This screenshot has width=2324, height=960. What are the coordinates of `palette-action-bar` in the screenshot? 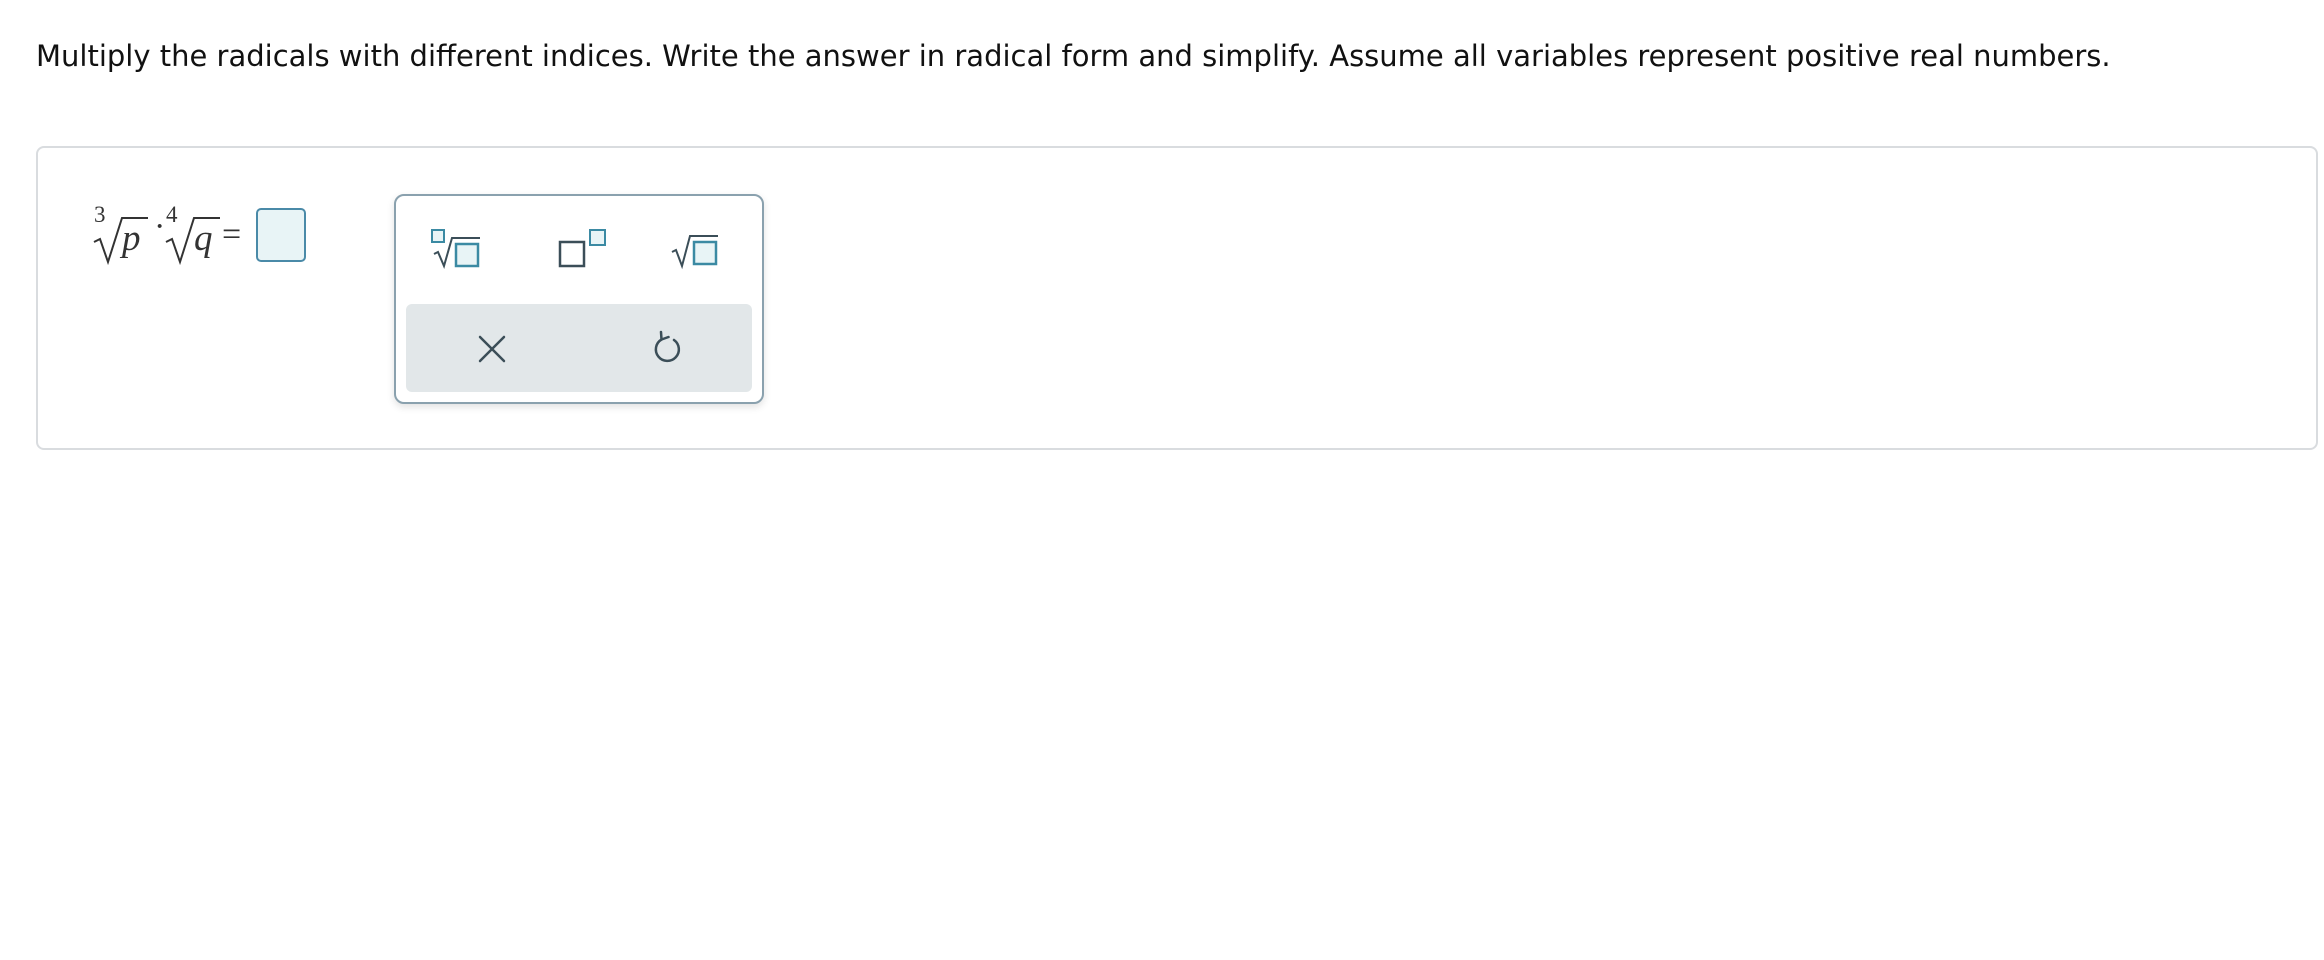 It's located at (579, 348).